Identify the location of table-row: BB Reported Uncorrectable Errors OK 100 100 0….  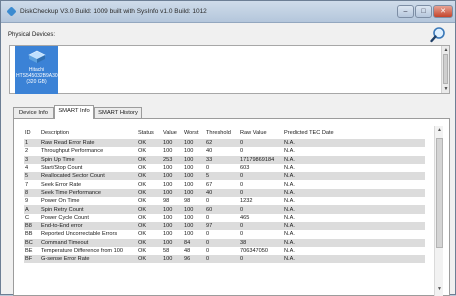
(224, 234).